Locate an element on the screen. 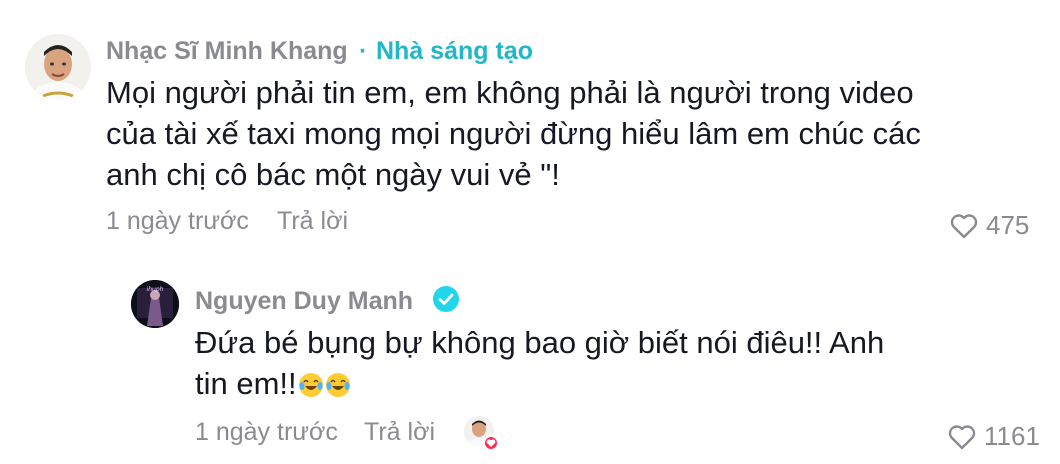 The height and width of the screenshot is (464, 1060). like-count: 1161 is located at coordinates (1012, 436).